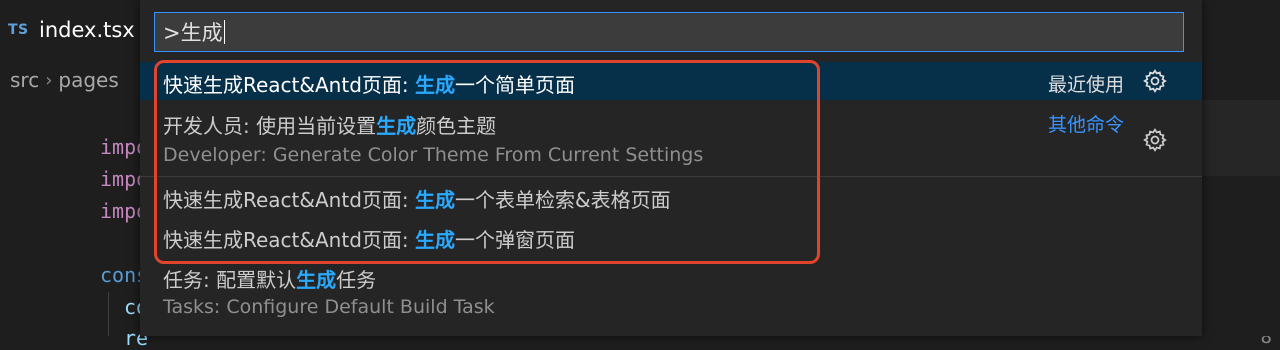  I want to click on tab-file-name: index.tsx, so click(87, 30).